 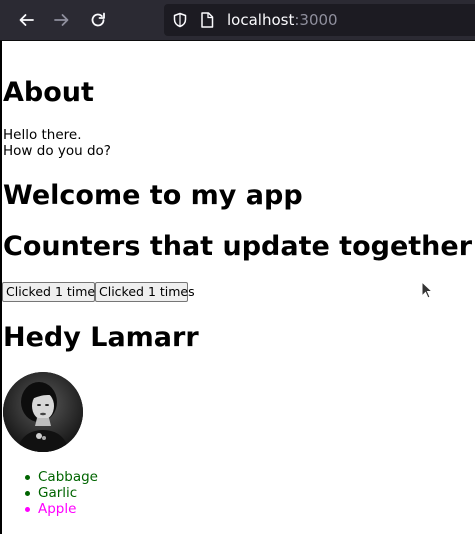 What do you see at coordinates (427, 290) in the screenshot?
I see `mouse-cursor-icon` at bounding box center [427, 290].